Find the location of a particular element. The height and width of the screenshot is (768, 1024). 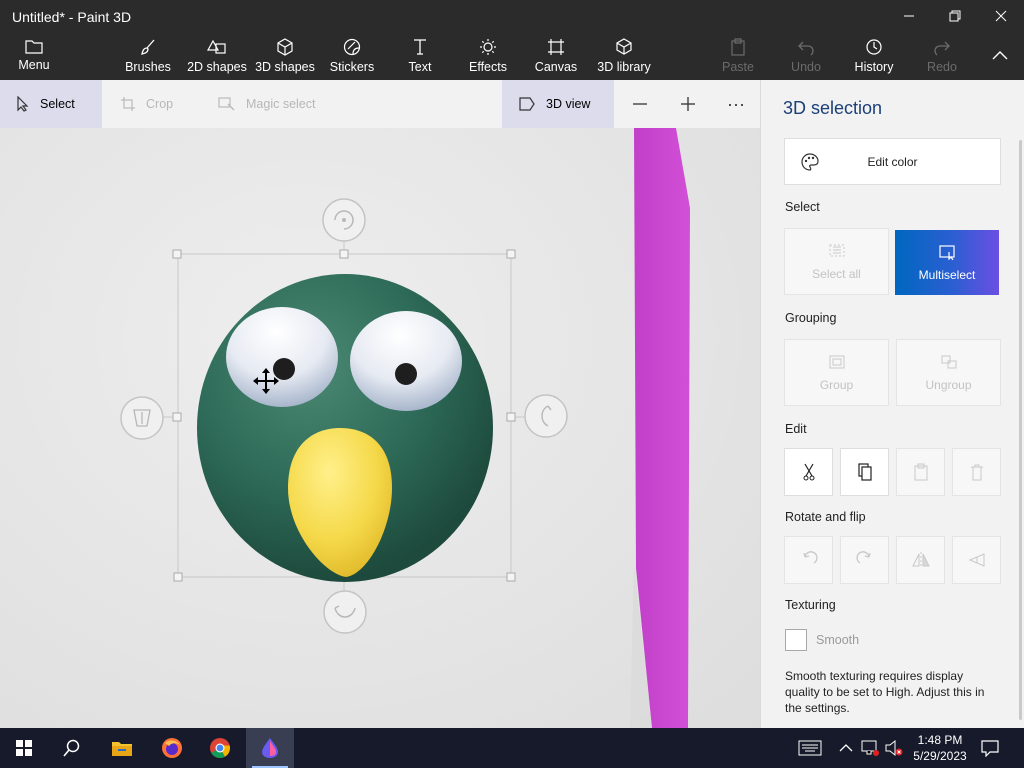

zoom-out-button is located at coordinates (640, 104).